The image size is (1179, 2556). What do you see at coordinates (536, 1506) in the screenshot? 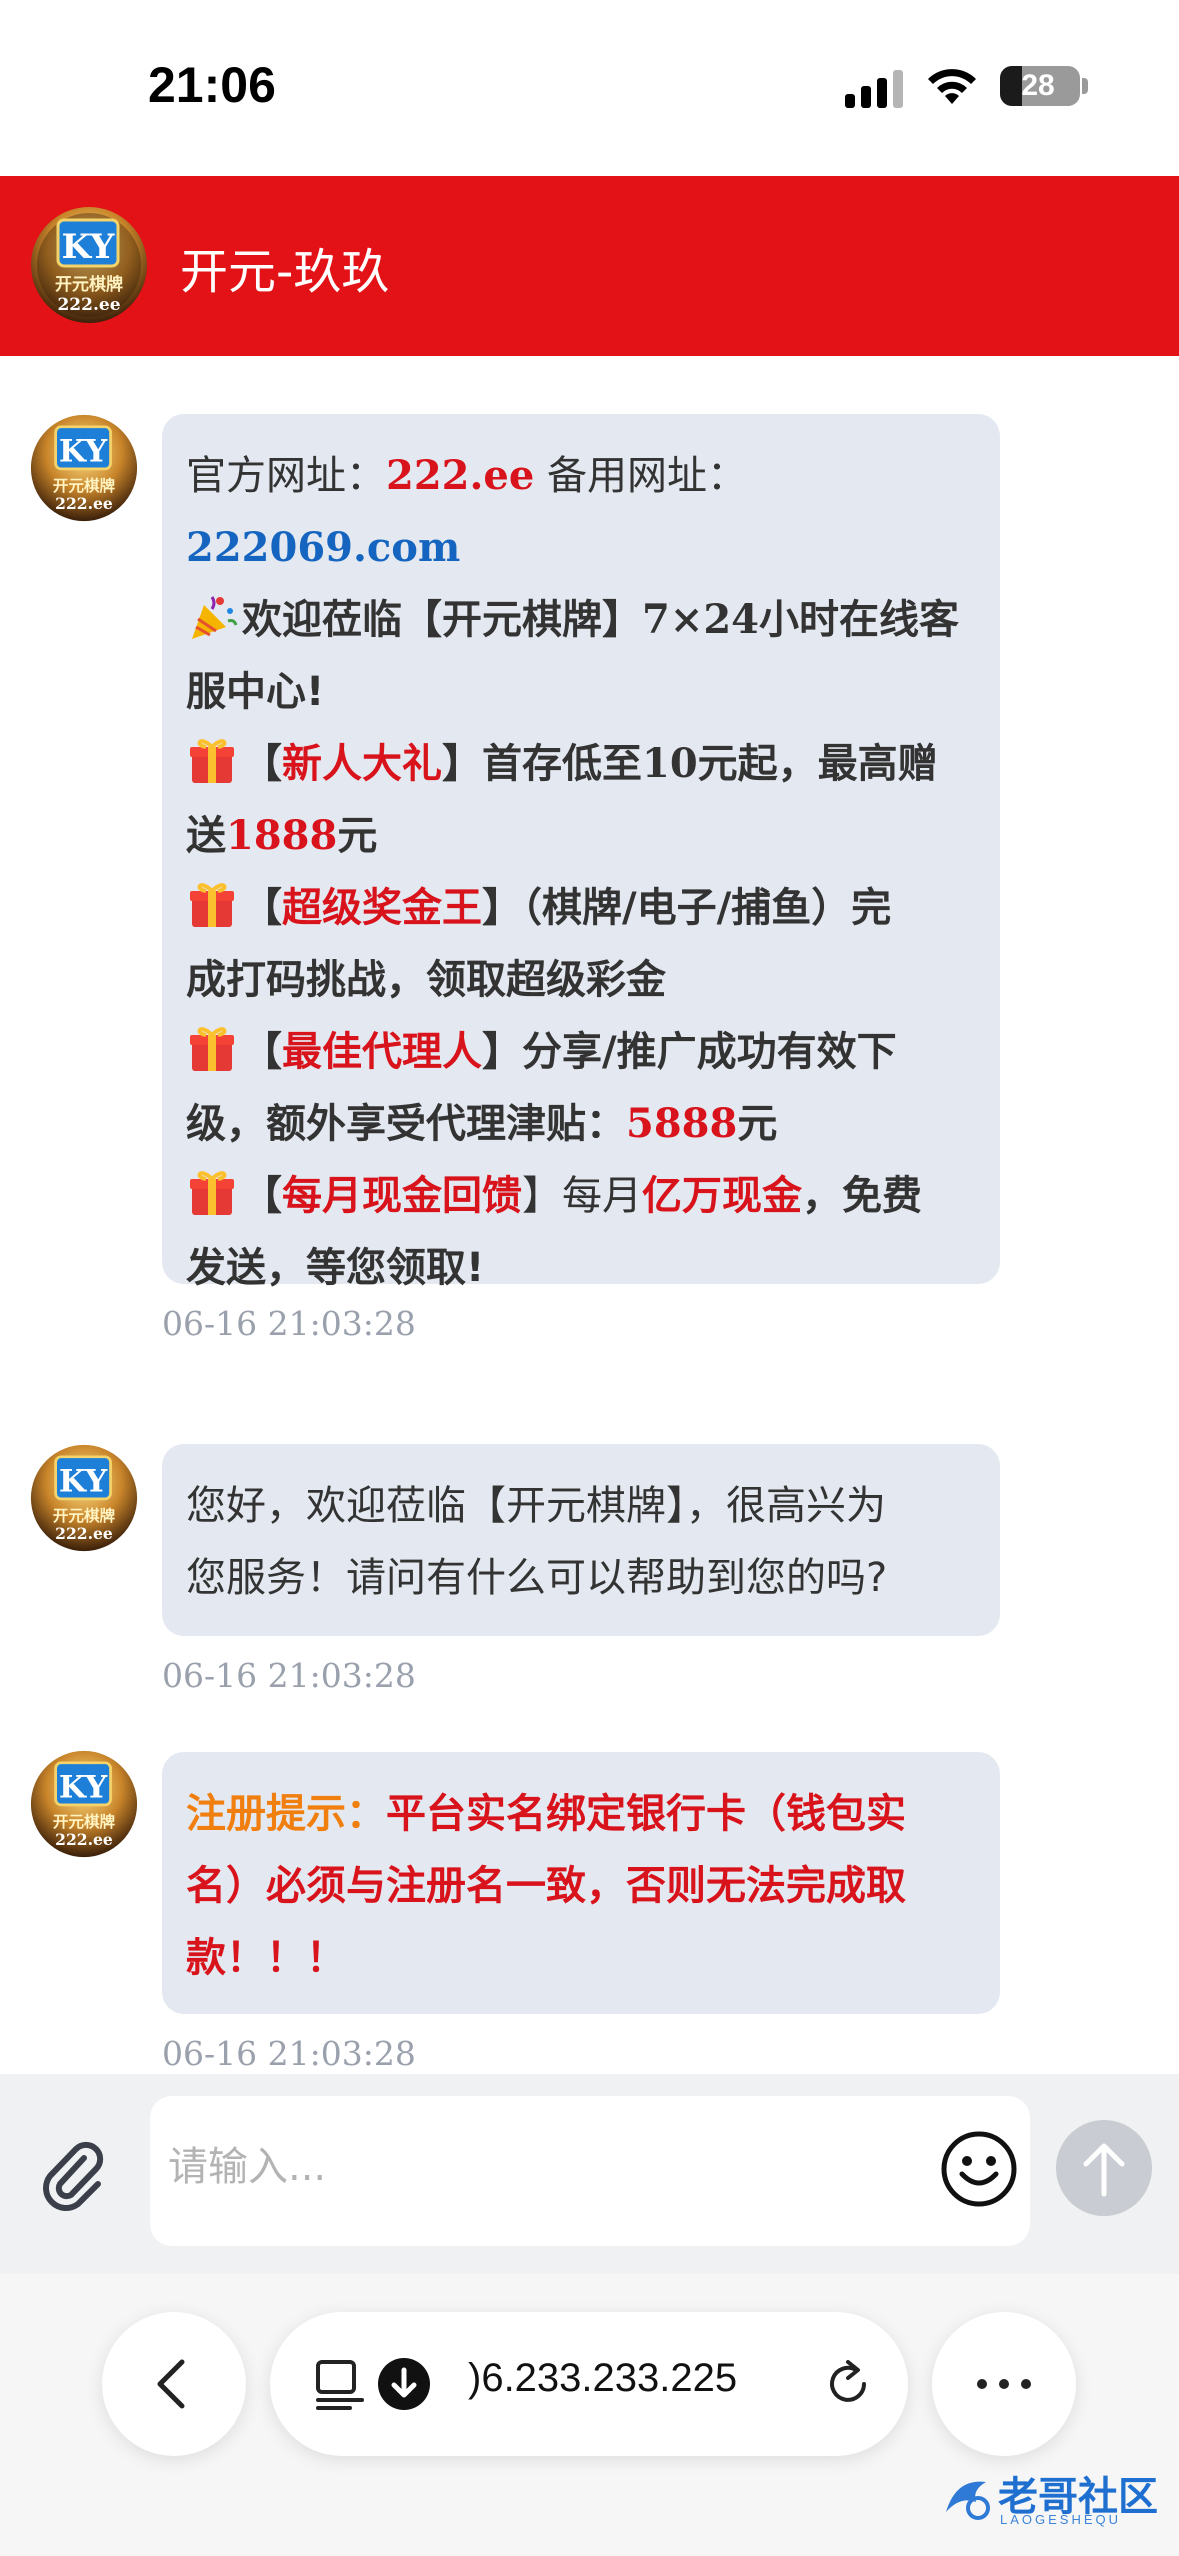
I see `message-line: 您好，欢迎莅临【开元棋牌】，很高兴为` at bounding box center [536, 1506].